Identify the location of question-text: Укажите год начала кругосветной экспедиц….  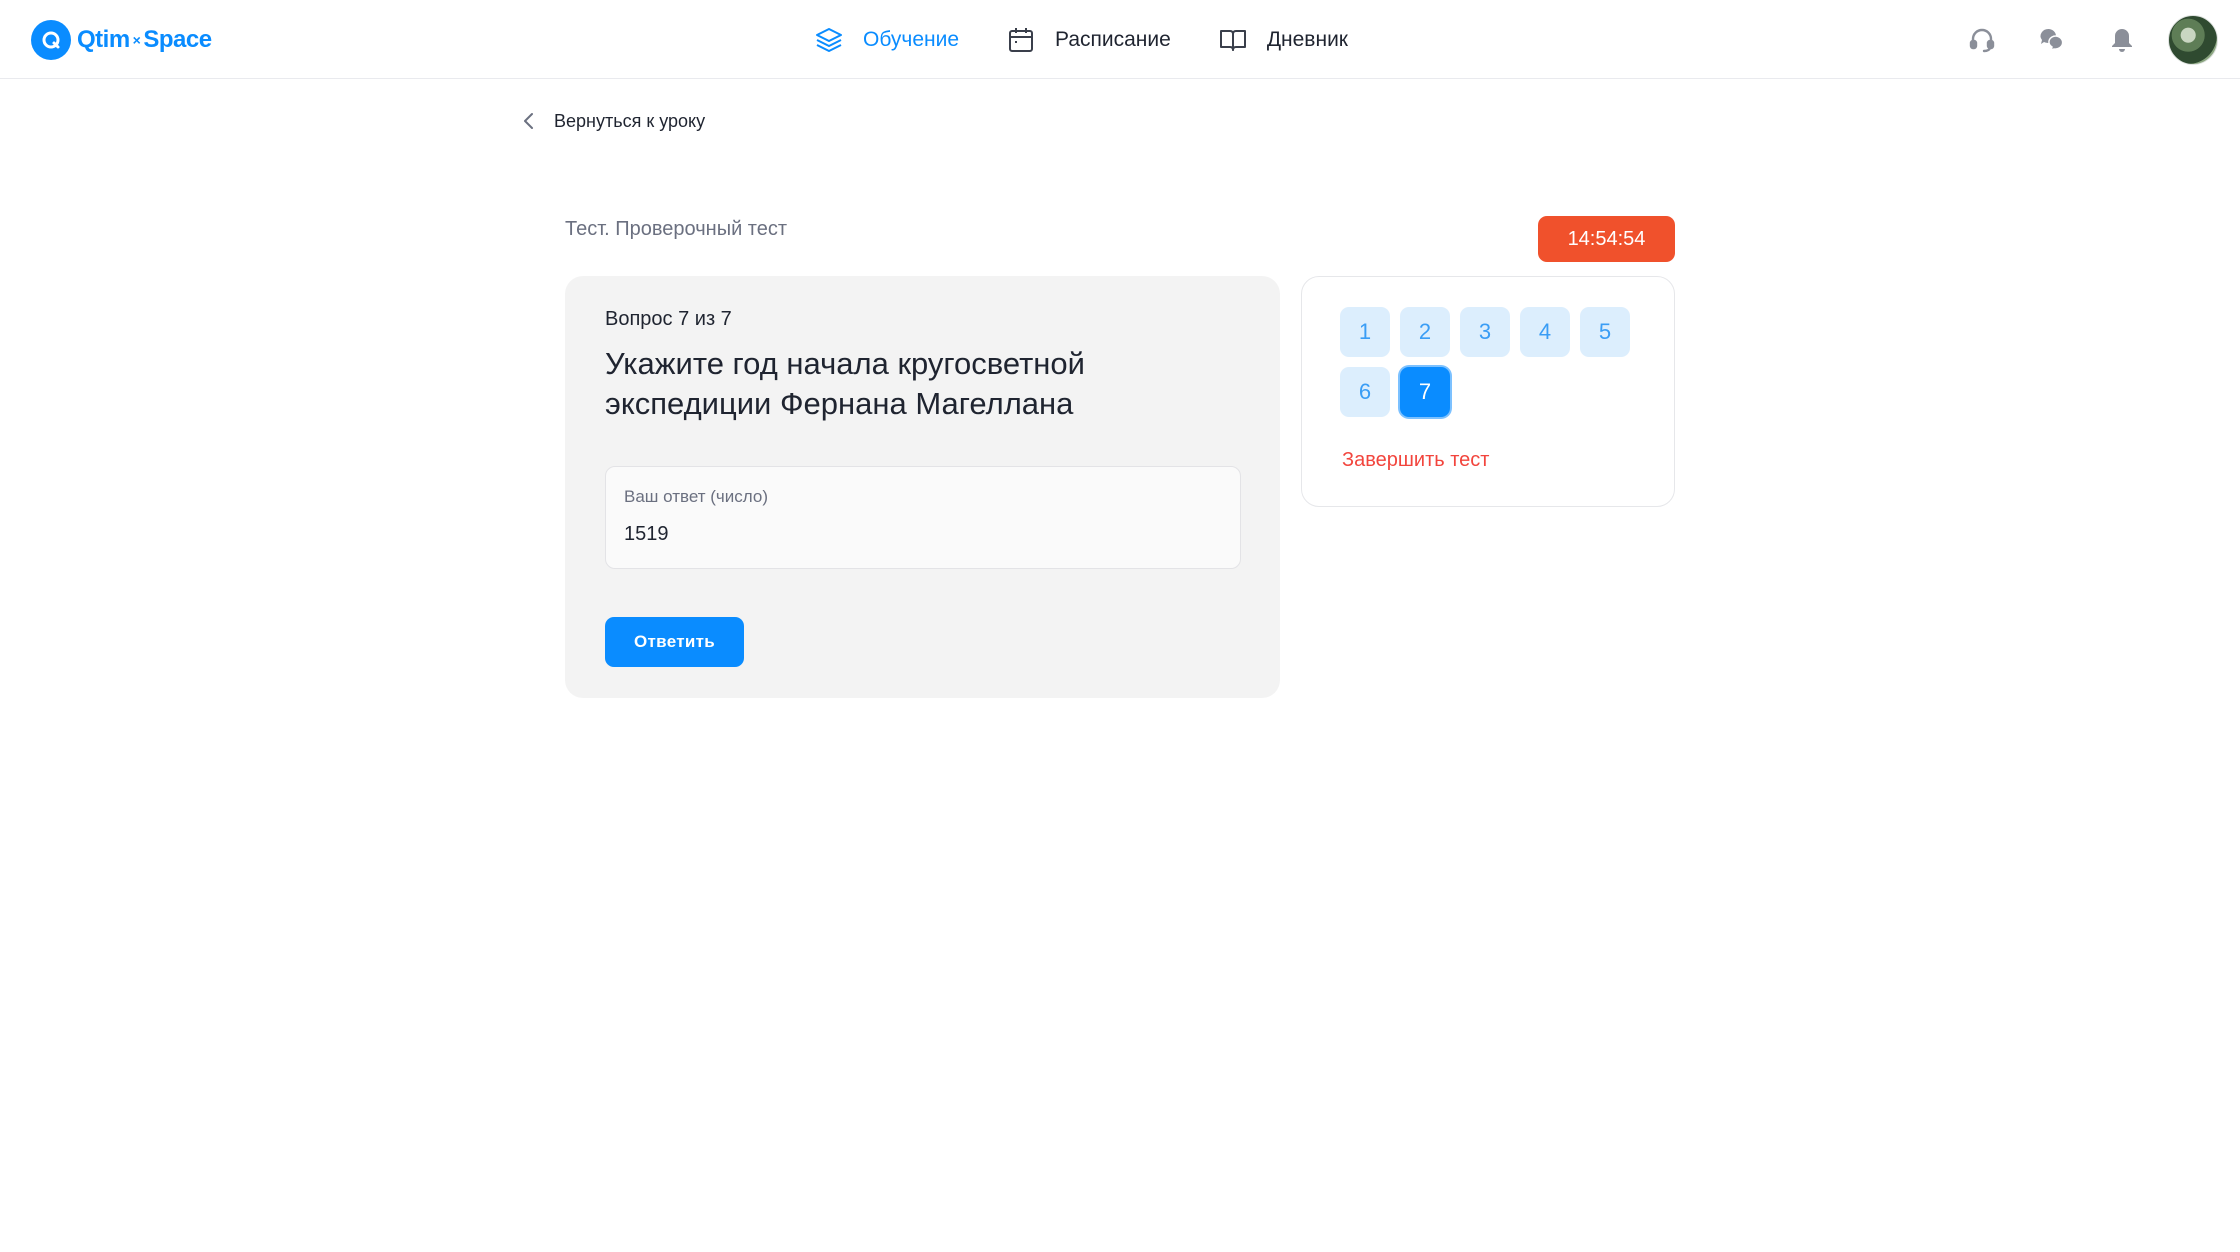
(845, 383).